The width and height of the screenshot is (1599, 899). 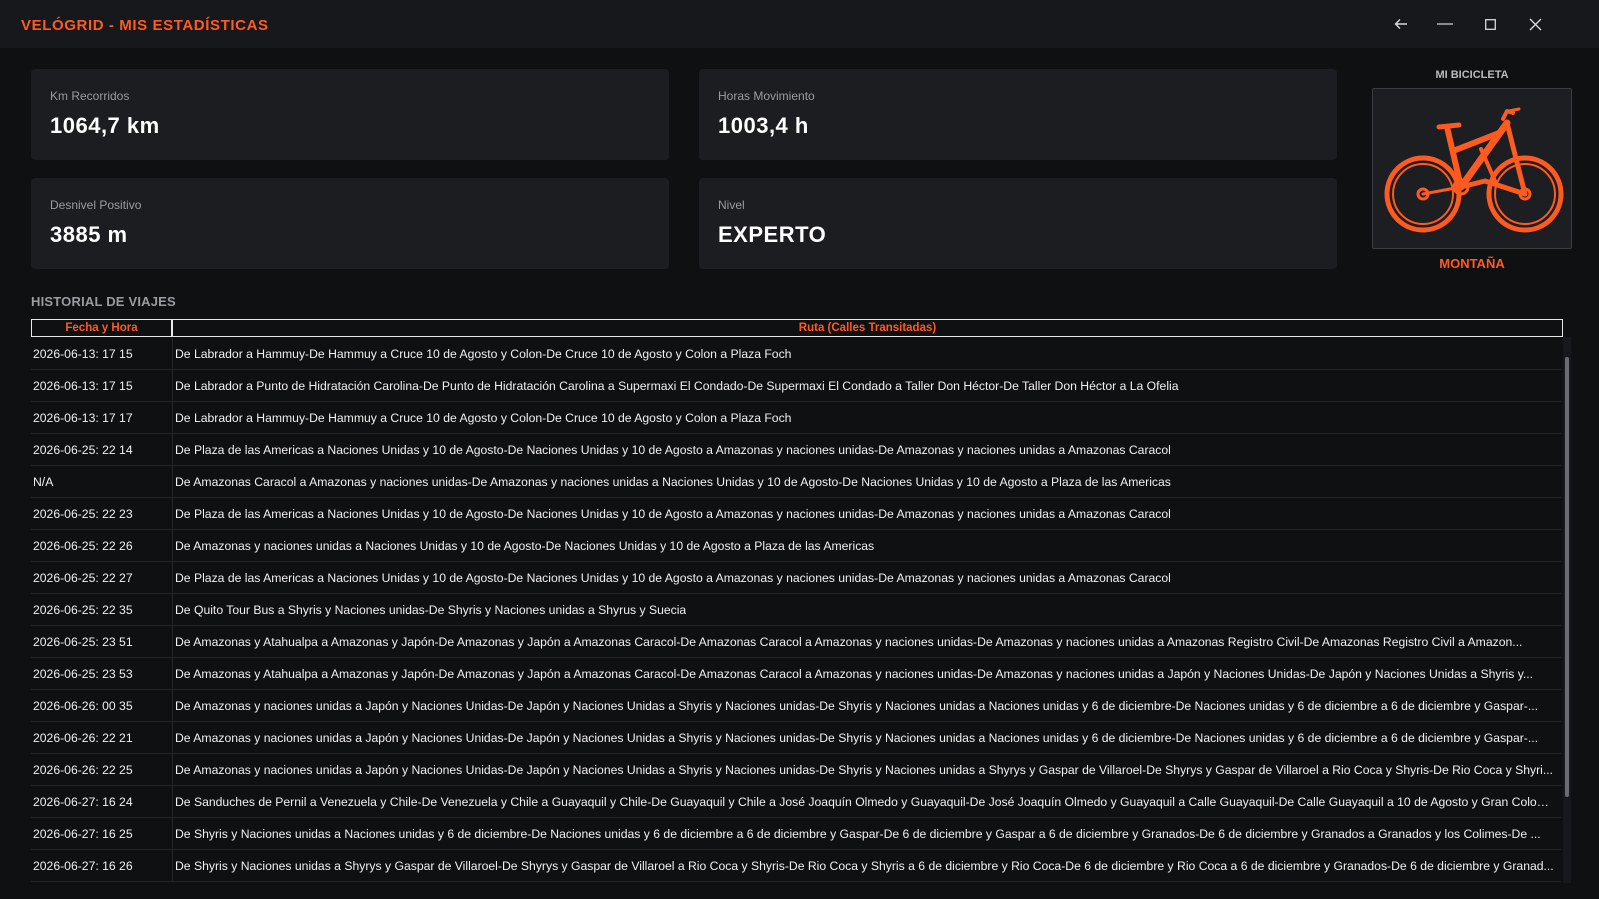 I want to click on back-button, so click(x=1401, y=24).